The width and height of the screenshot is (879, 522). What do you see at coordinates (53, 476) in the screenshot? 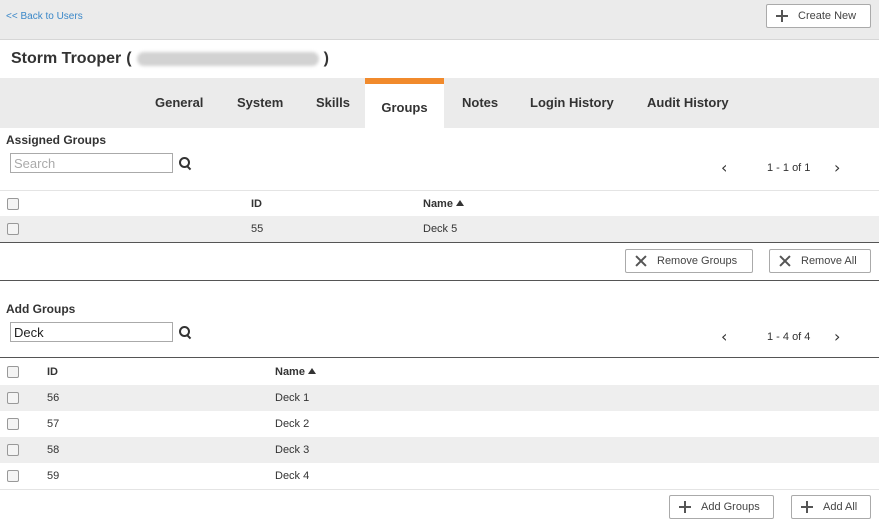
I see `row-id: 59` at bounding box center [53, 476].